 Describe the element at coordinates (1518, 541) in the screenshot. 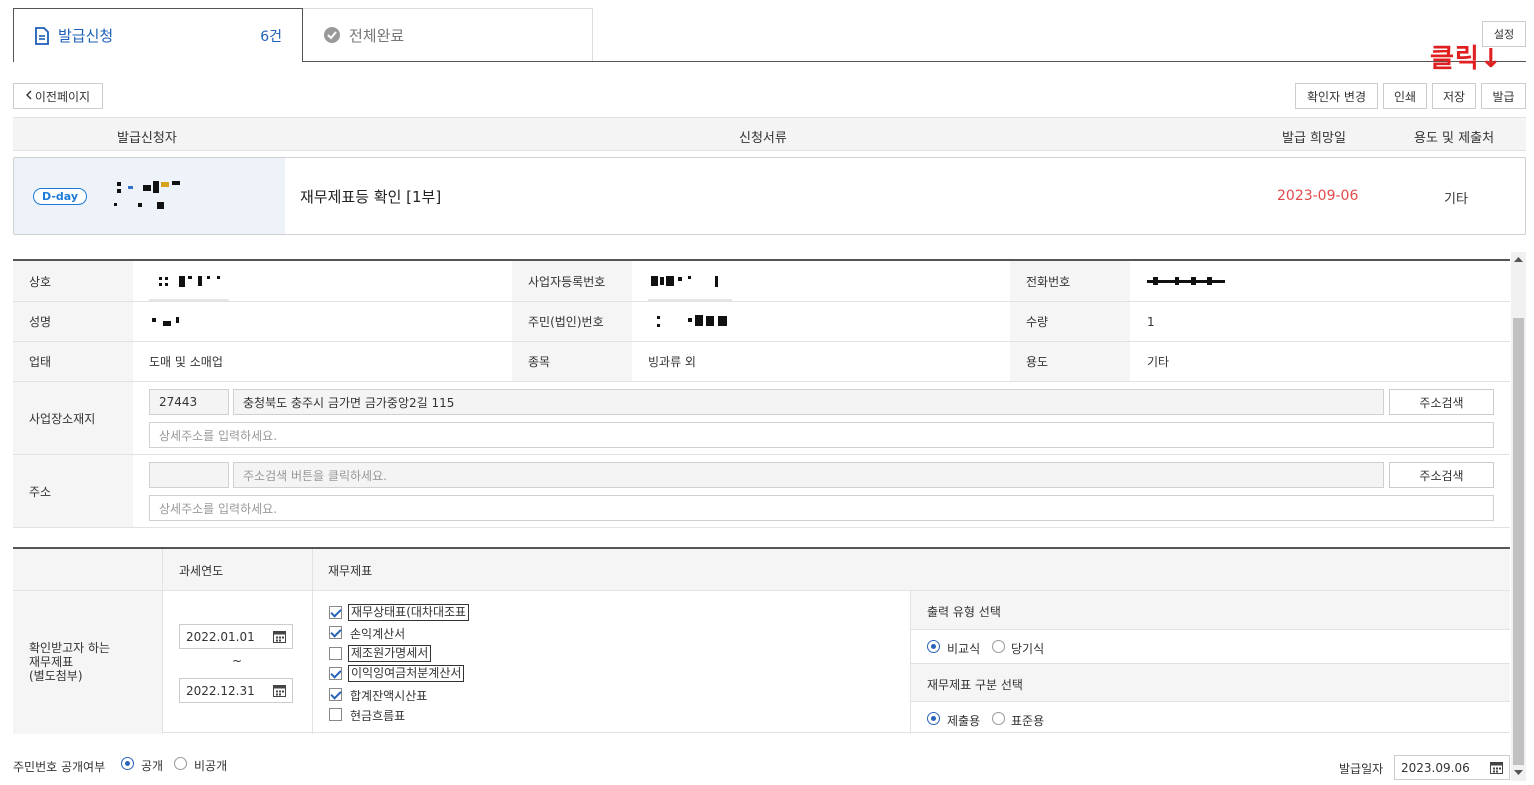

I see `scrollbar-thumb` at that location.